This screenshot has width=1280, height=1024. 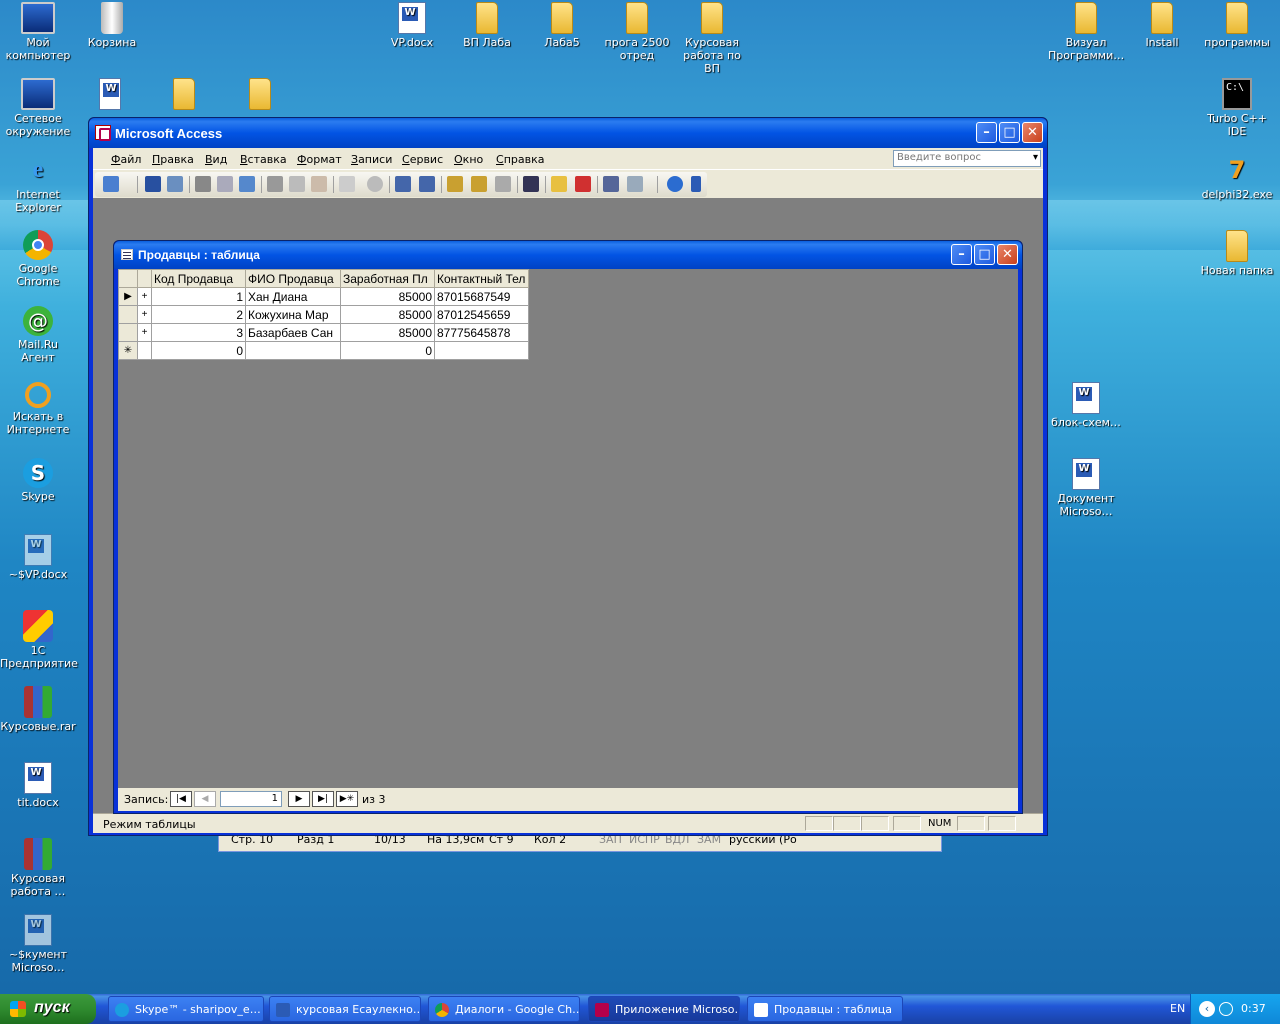 I want to click on desktop-icon-new-folder: Новая папка, so click(x=1237, y=253).